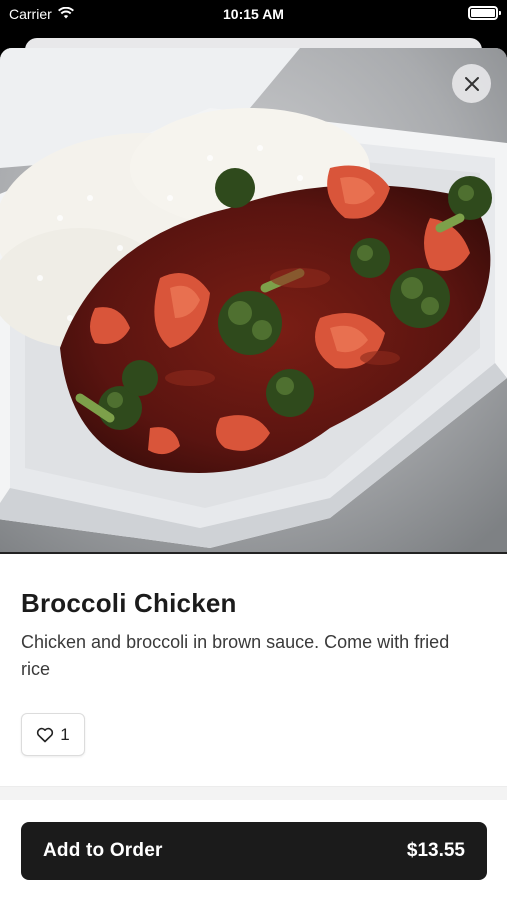 Image resolution: width=507 pixels, height=900 pixels. I want to click on add-to-order-label: Add to Order, so click(103, 850).